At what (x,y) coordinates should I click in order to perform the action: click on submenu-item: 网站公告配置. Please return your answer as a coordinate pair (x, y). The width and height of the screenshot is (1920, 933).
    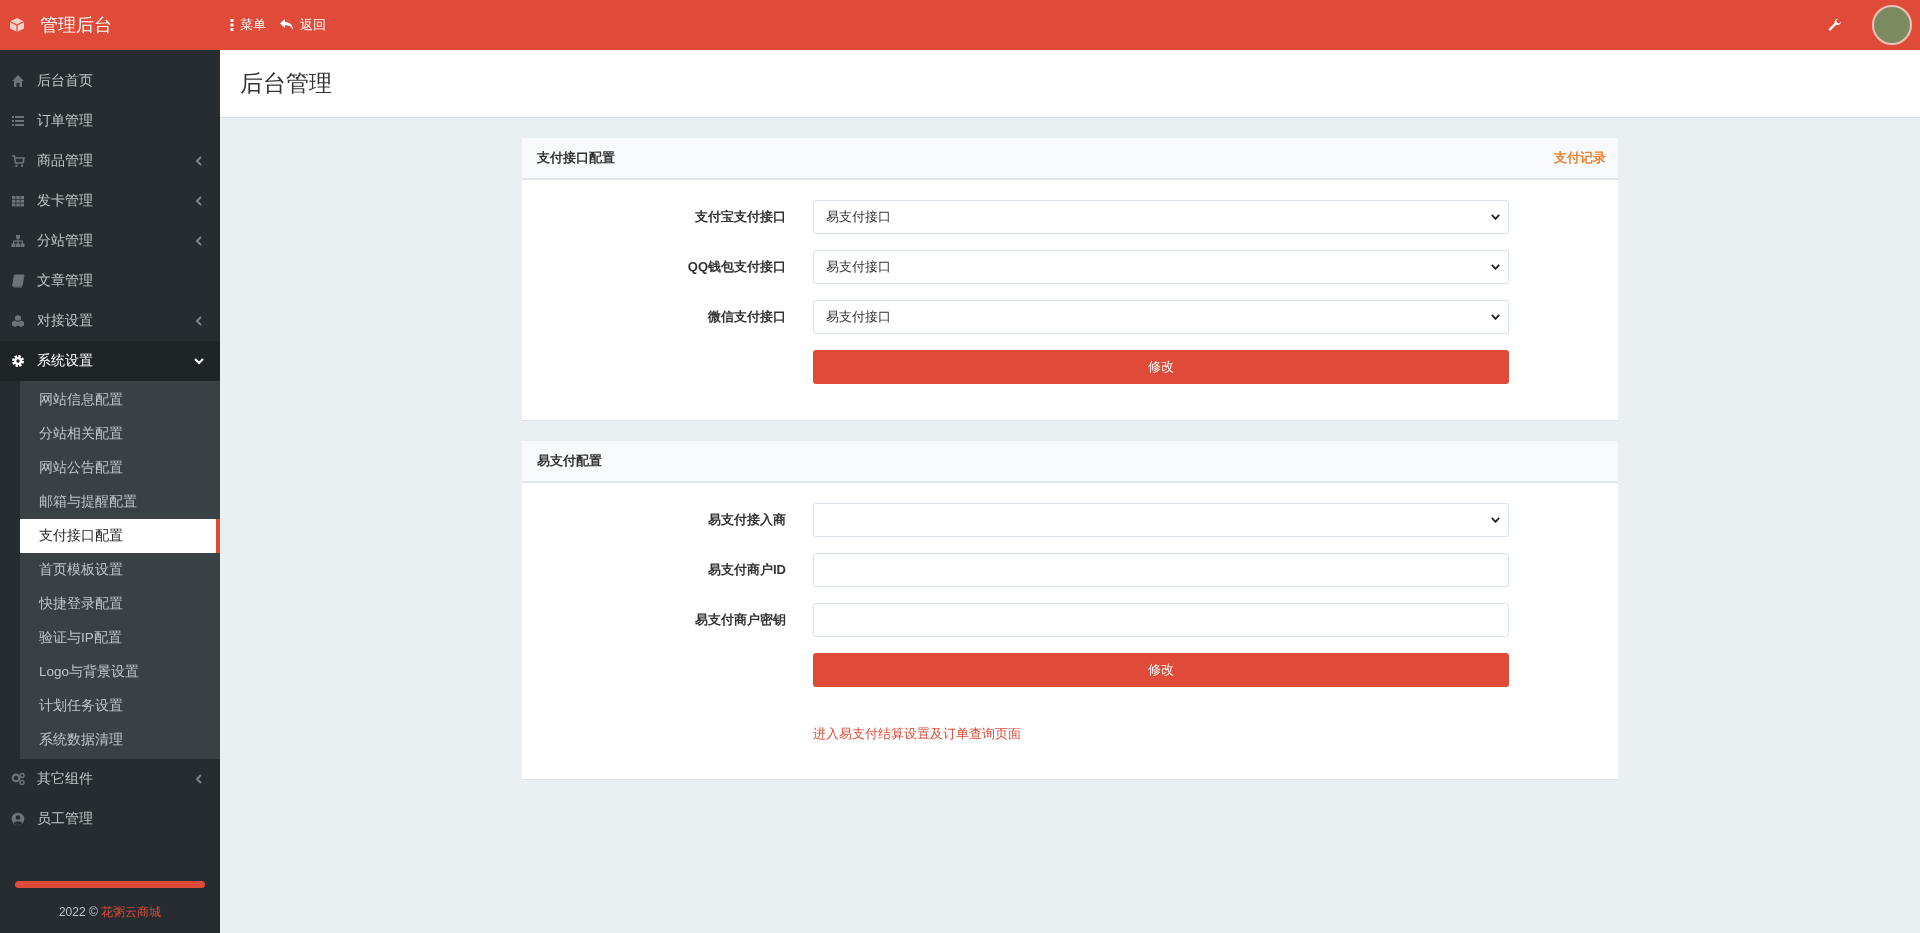
    Looking at the image, I should click on (120, 468).